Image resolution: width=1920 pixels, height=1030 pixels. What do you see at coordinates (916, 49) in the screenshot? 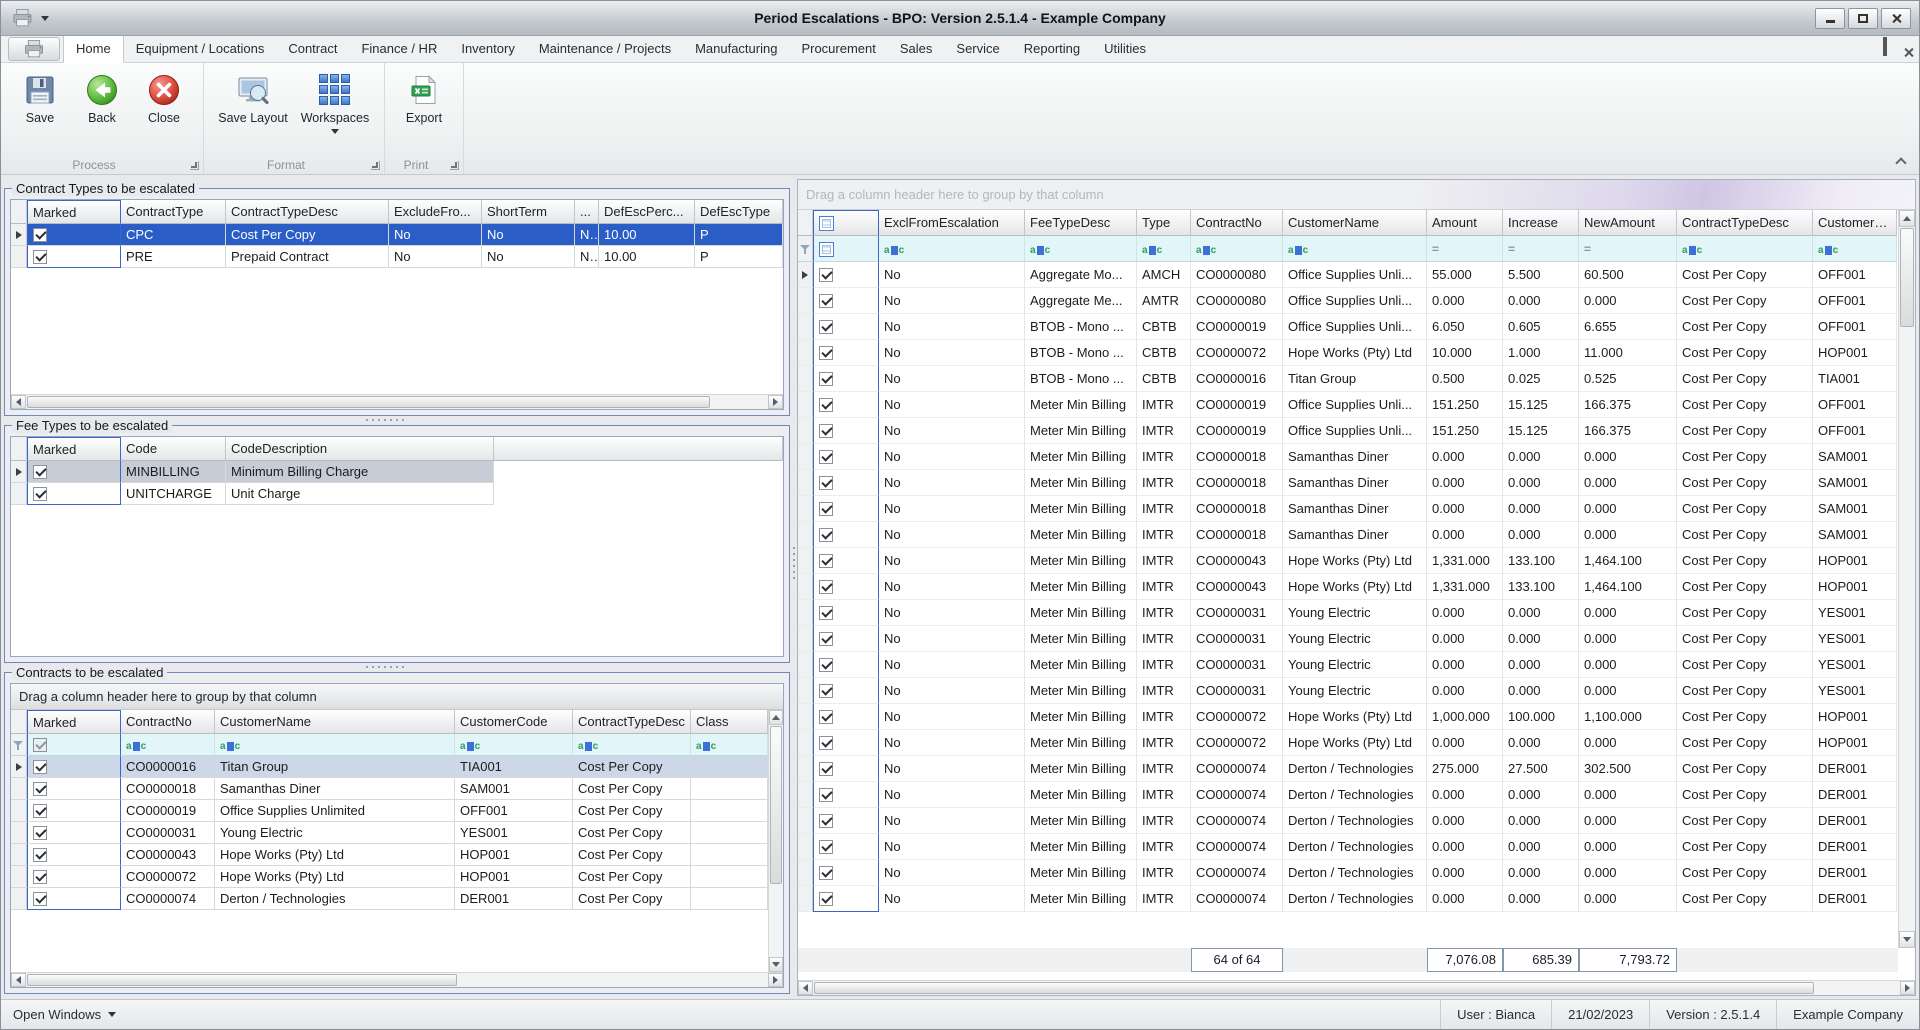
I see `ribbon-tab: Sales` at bounding box center [916, 49].